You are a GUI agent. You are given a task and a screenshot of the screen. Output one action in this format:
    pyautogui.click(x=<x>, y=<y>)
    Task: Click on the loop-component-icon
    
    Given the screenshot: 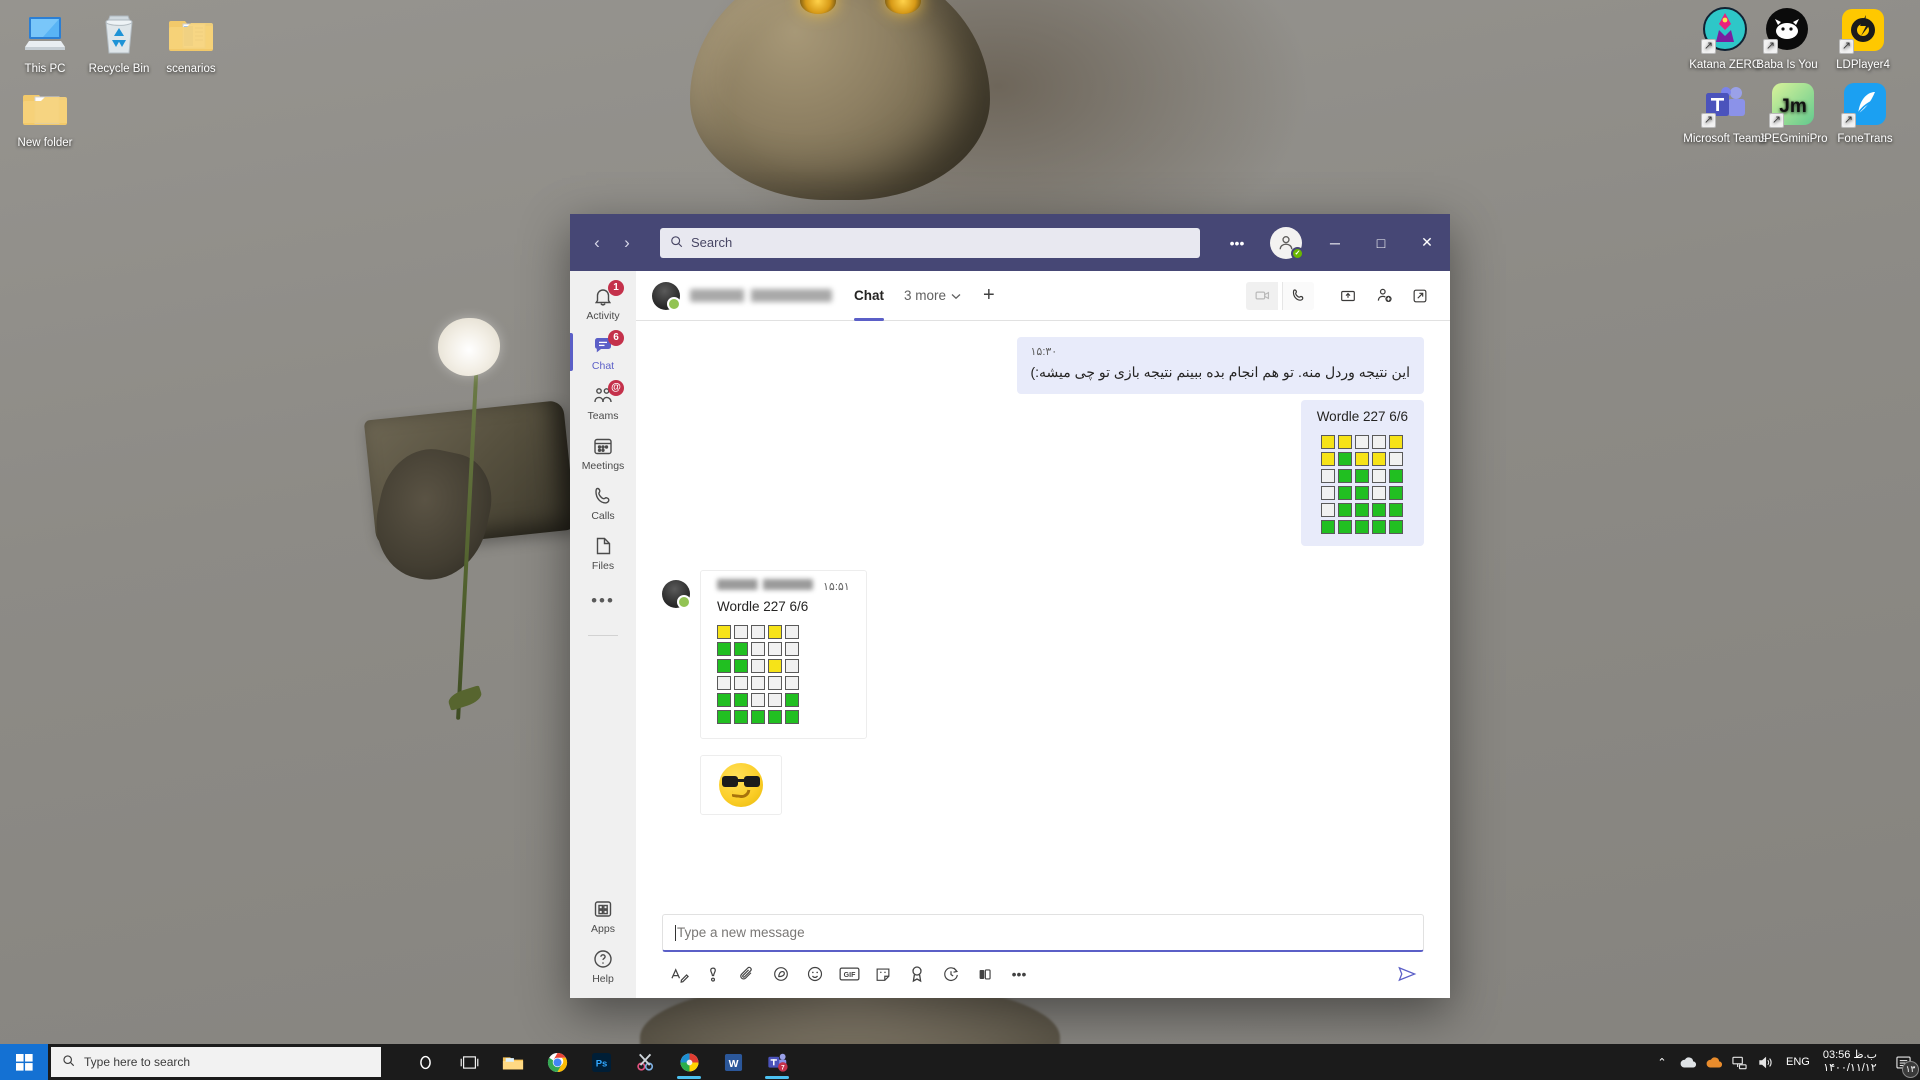 What is the action you would take?
    pyautogui.click(x=781, y=974)
    